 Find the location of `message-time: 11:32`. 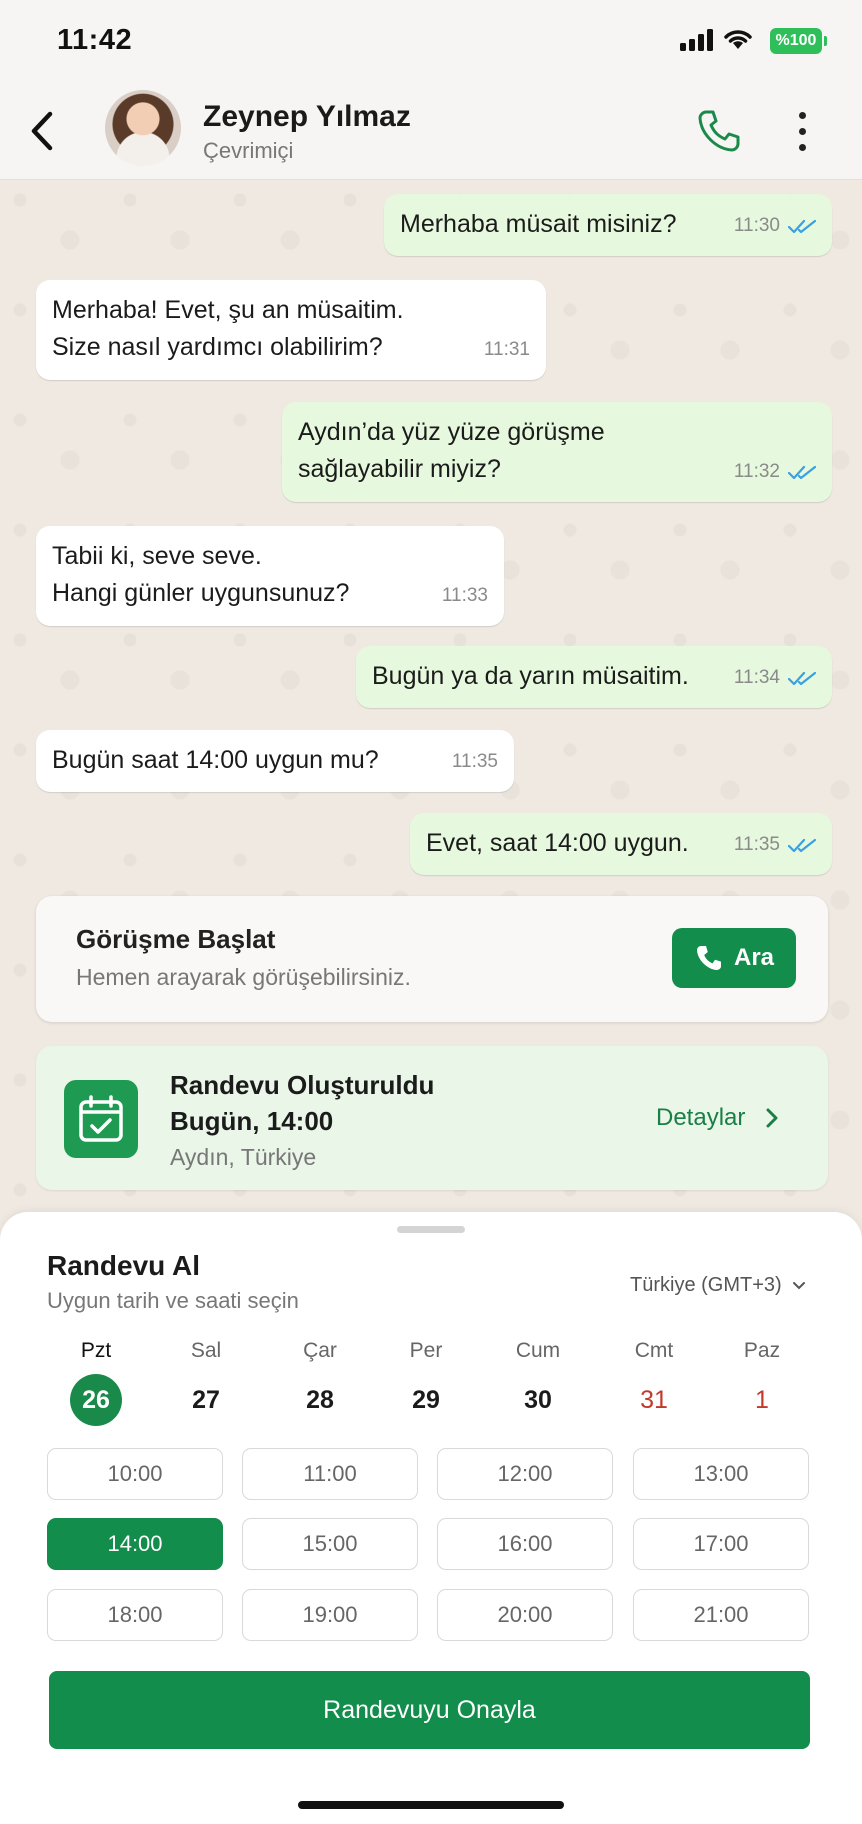

message-time: 11:32 is located at coordinates (756, 471).